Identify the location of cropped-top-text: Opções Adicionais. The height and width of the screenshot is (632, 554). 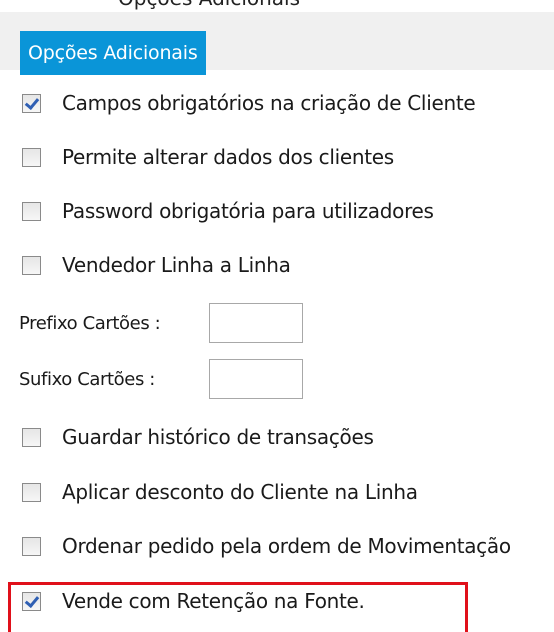
(277, 6).